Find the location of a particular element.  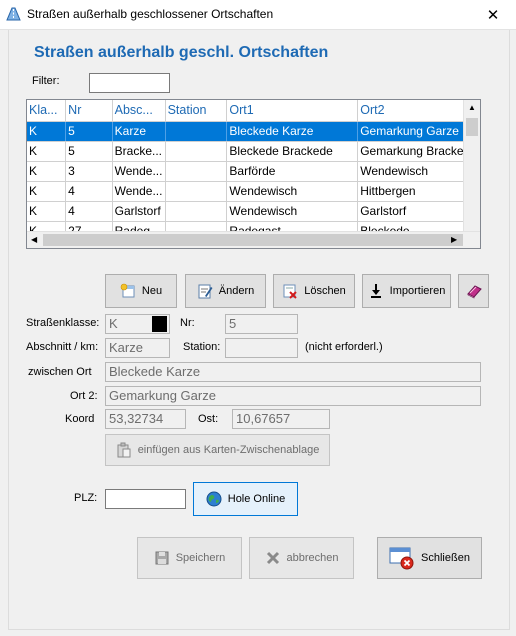

filter-label: Filter: is located at coordinates (46, 81).